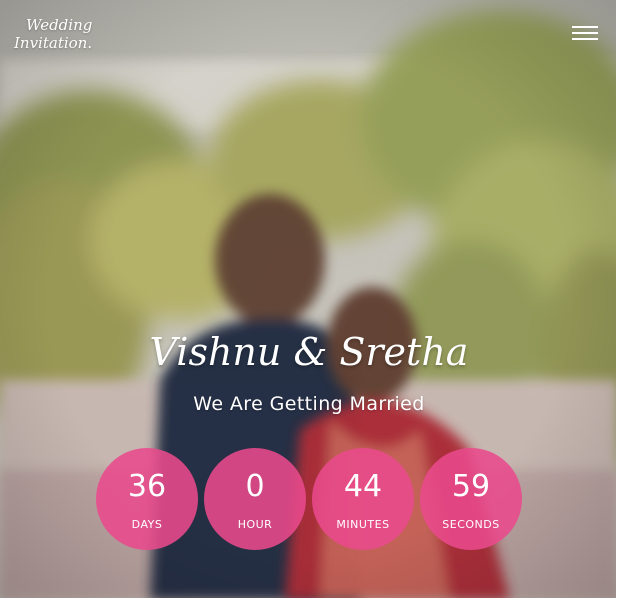 This screenshot has width=618, height=600. Describe the element at coordinates (471, 524) in the screenshot. I see `countdown-label: SECONDS` at that location.